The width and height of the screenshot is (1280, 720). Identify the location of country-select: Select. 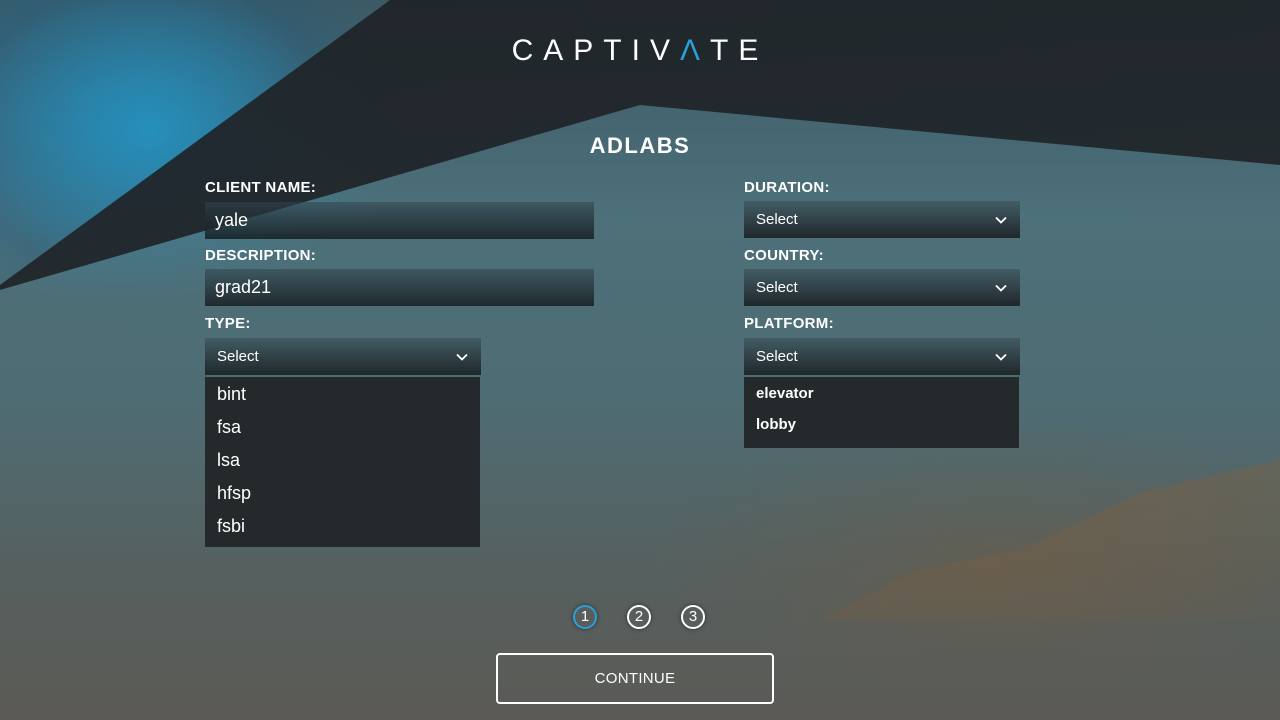
(882, 287).